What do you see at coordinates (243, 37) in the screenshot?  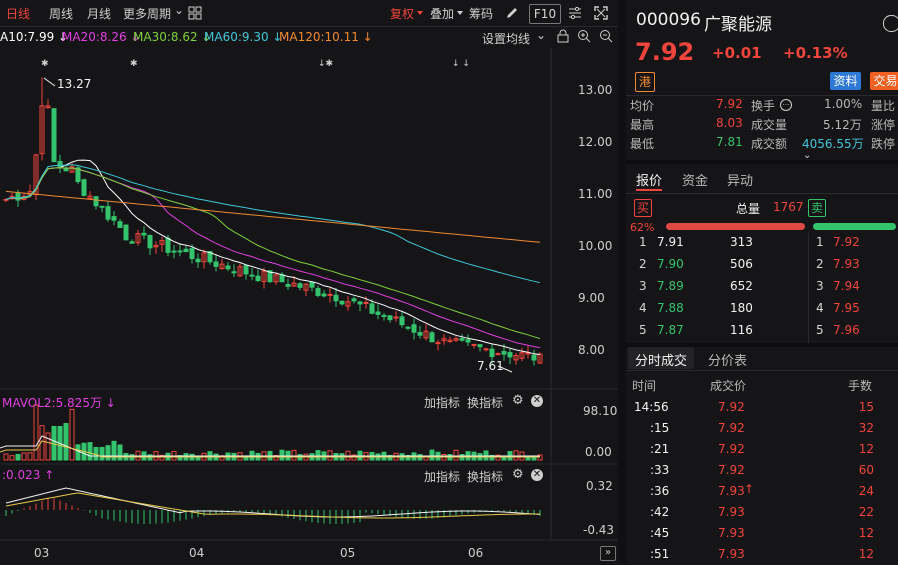 I see `ma60-label: MA60:9.30 ↓` at bounding box center [243, 37].